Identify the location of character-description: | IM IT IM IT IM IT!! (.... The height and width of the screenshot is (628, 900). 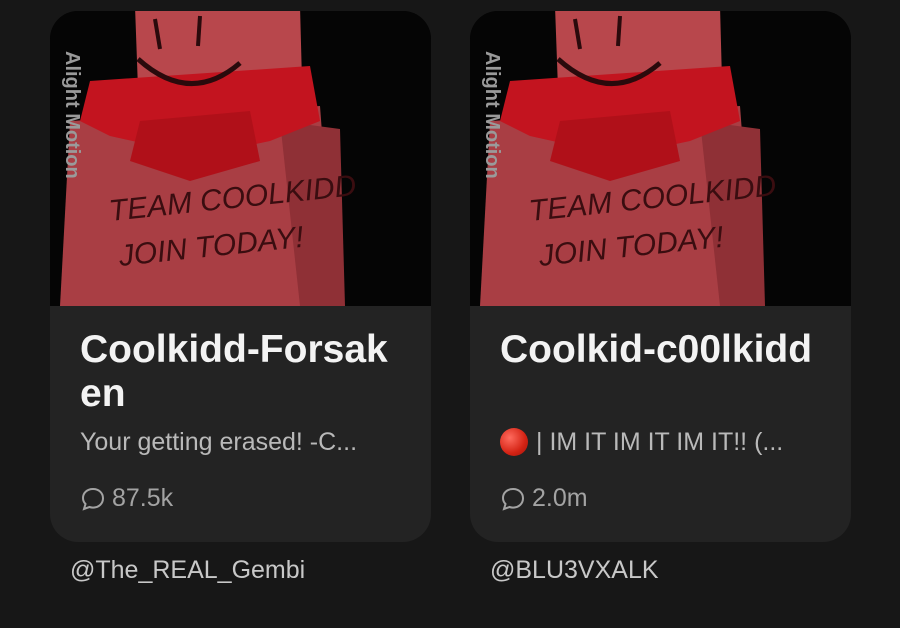
(660, 442).